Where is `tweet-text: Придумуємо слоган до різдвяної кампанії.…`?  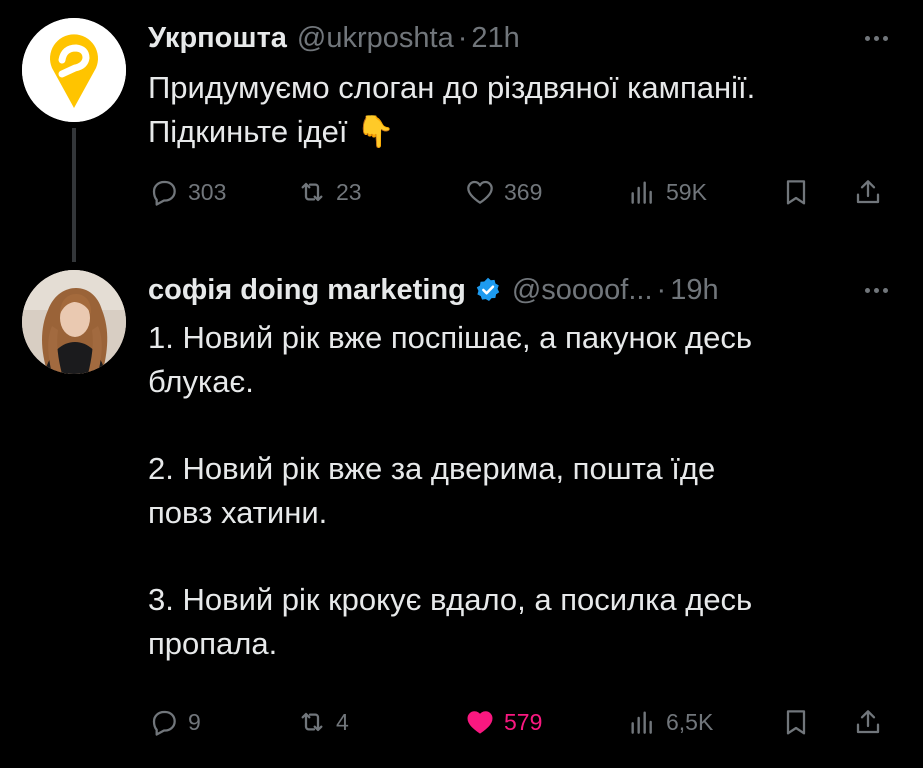
tweet-text: Придумуємо слоган до різдвяної кампанії.… is located at coordinates (518, 110).